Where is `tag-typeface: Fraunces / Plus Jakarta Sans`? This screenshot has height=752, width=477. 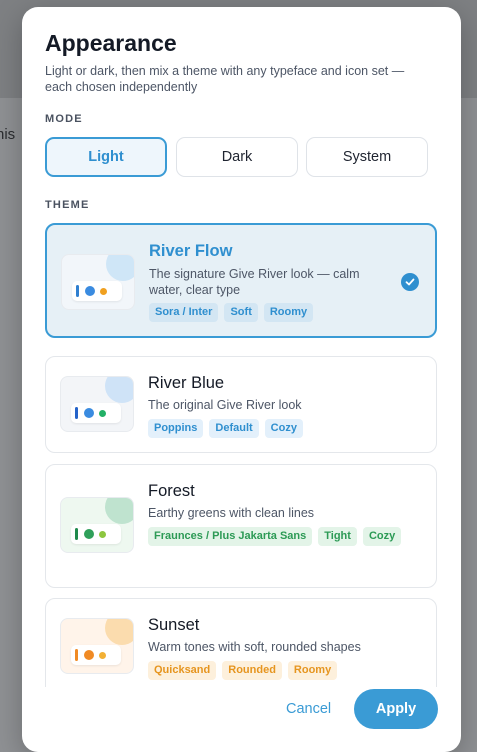 tag-typeface: Fraunces / Plus Jakarta Sans is located at coordinates (230, 536).